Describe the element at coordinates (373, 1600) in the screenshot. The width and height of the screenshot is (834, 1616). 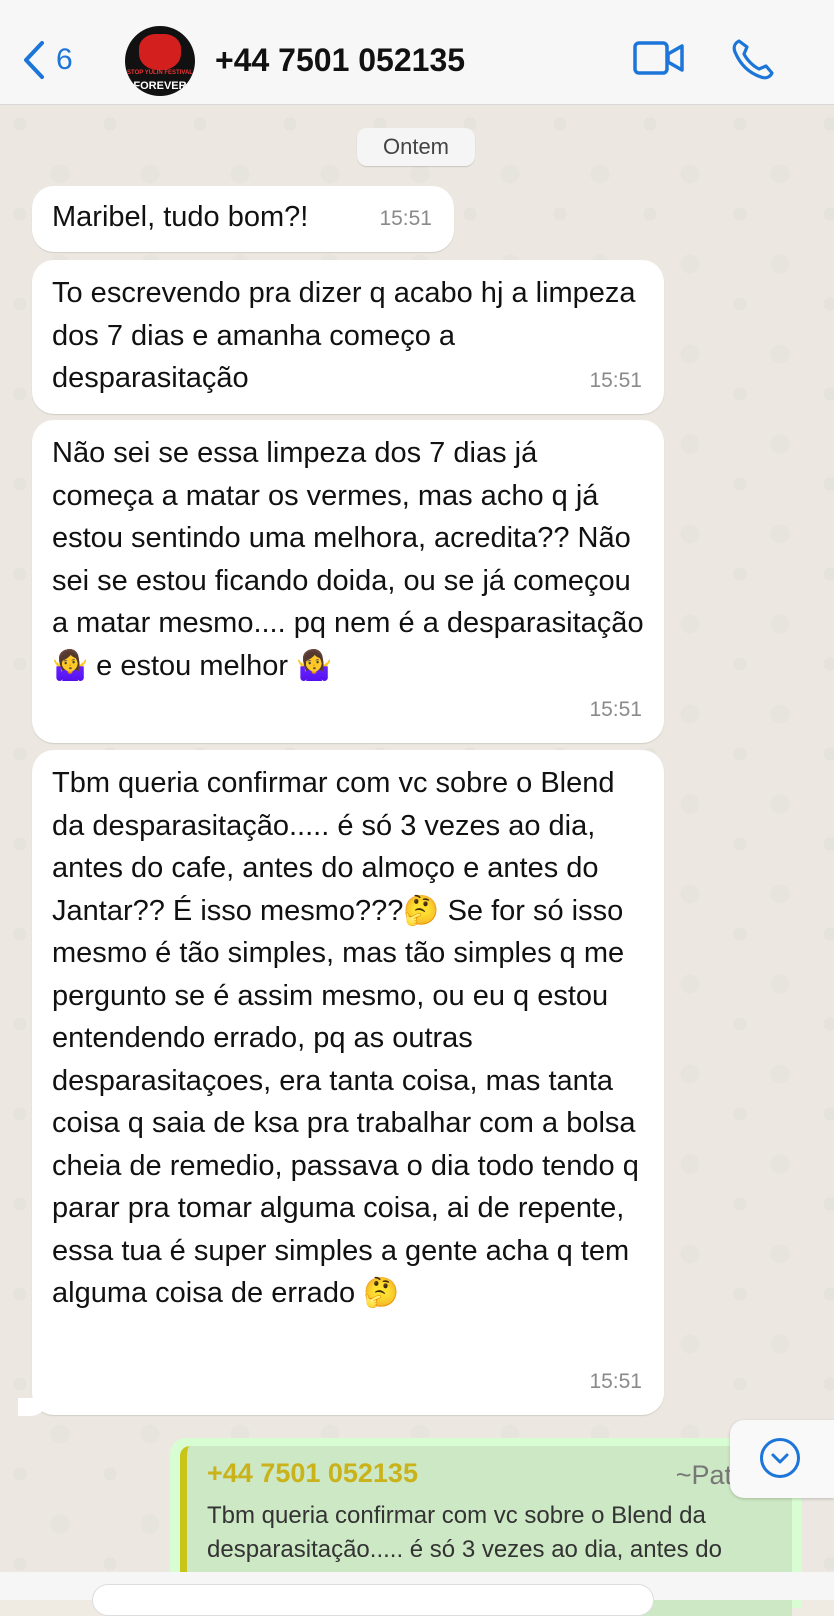
I see `message-input` at that location.